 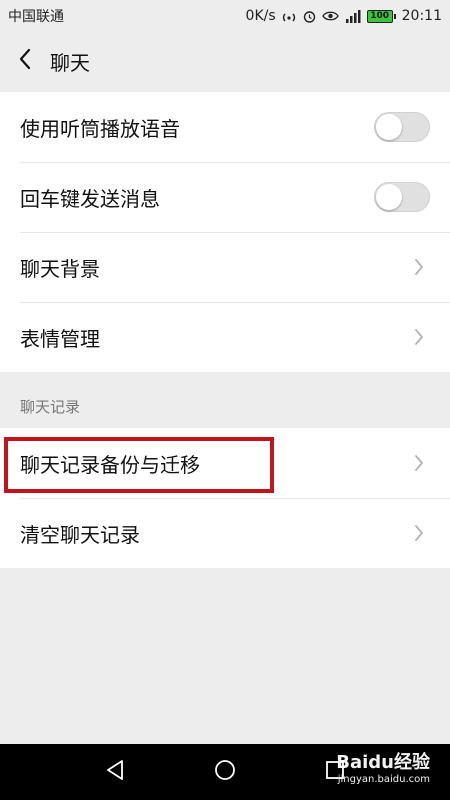 What do you see at coordinates (289, 16) in the screenshot?
I see `hotspot-icon` at bounding box center [289, 16].